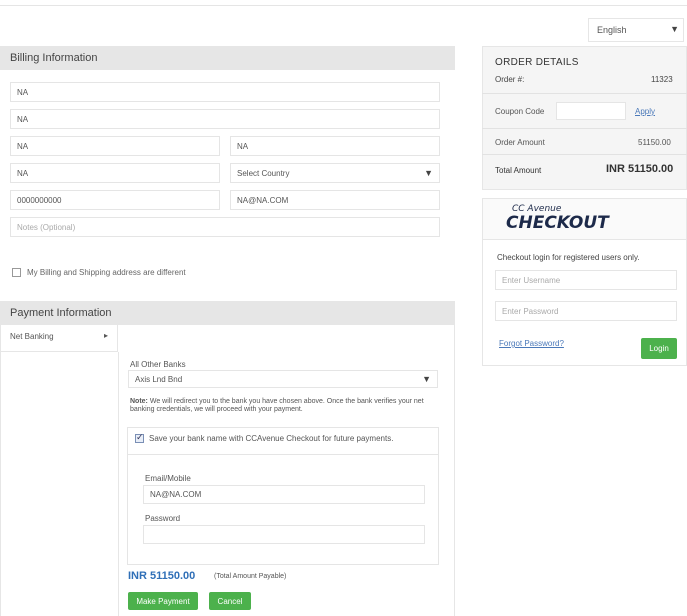  What do you see at coordinates (32, 336) in the screenshot?
I see `payment-method-label: Net Banking` at bounding box center [32, 336].